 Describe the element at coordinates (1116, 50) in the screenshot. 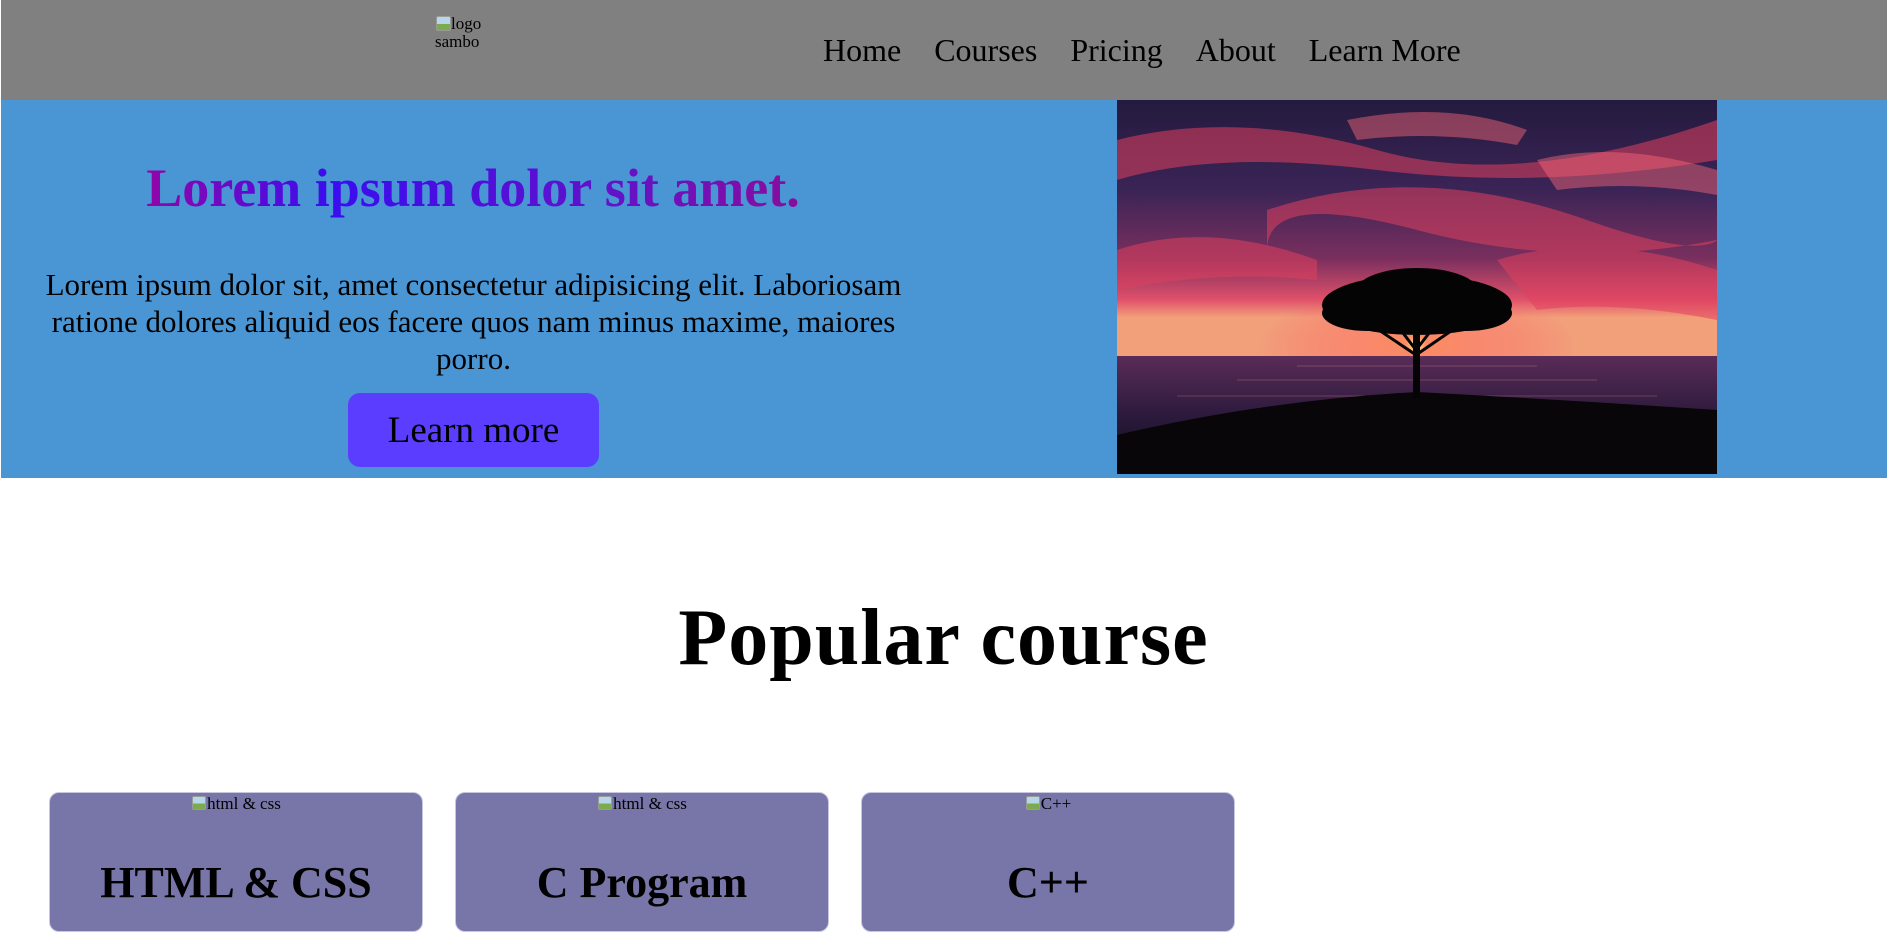

I see `nav-pricing-link: Pricing` at that location.